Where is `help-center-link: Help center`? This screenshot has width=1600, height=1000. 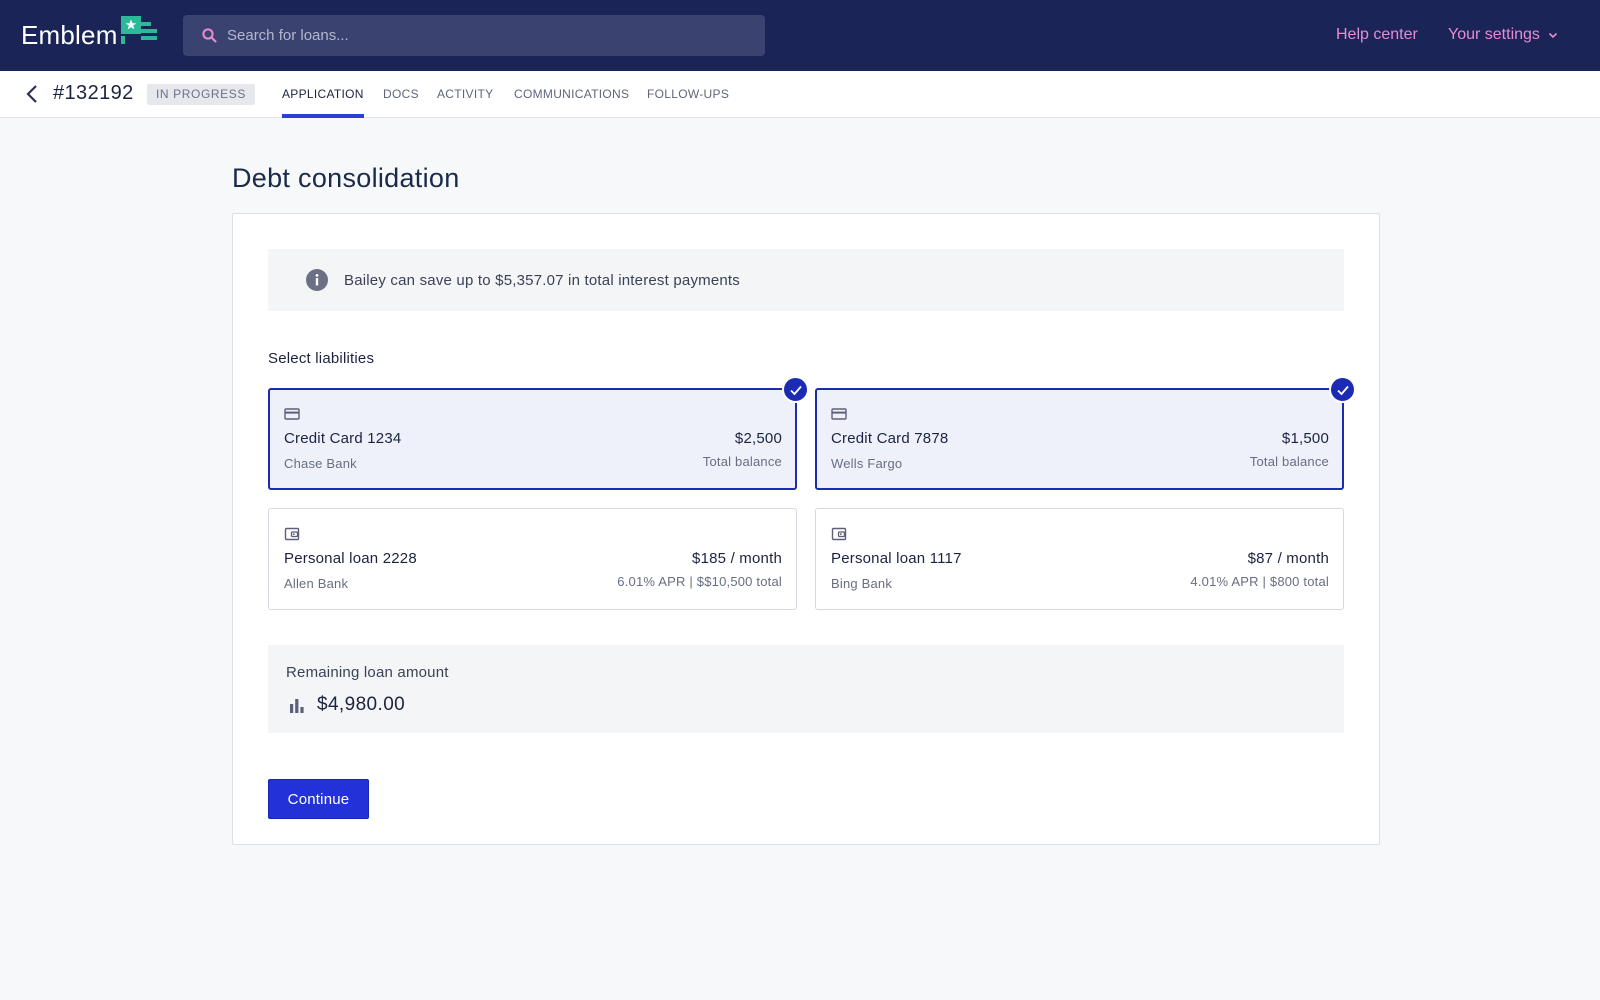 help-center-link: Help center is located at coordinates (1377, 35).